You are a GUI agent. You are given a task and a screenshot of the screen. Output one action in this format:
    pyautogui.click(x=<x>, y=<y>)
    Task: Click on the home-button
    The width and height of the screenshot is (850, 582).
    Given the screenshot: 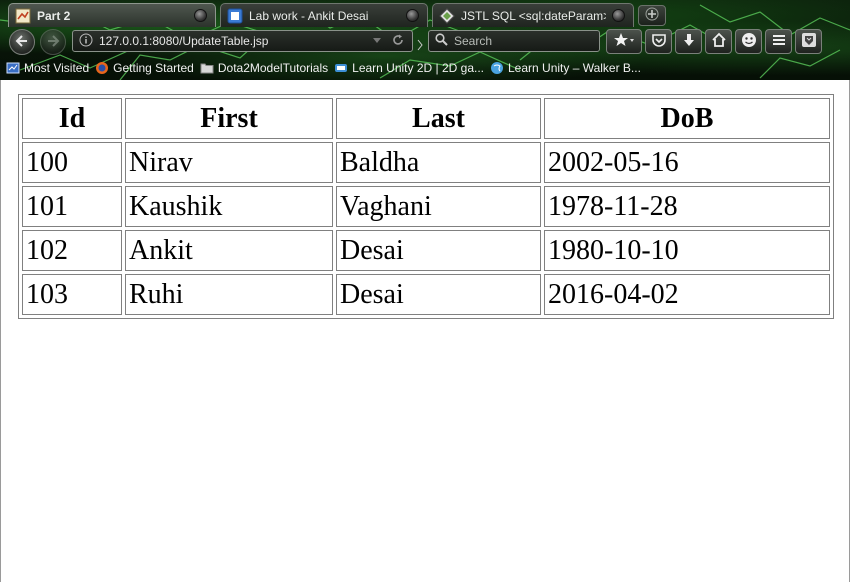 What is the action you would take?
    pyautogui.click(x=718, y=41)
    